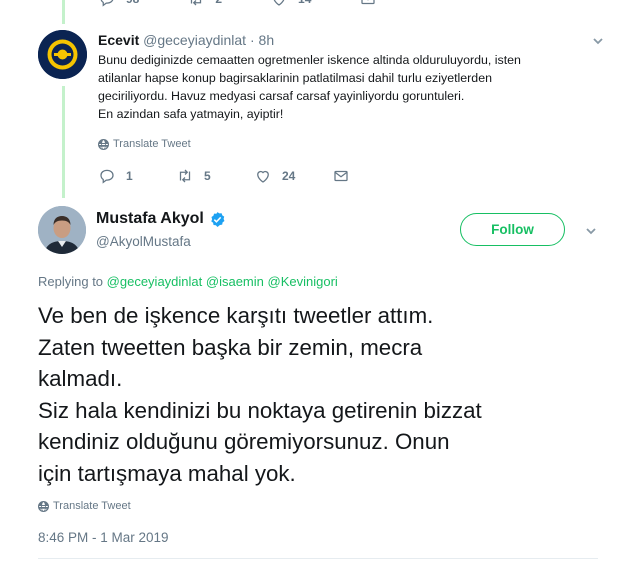  Describe the element at coordinates (63, 12) in the screenshot. I see `thread-connector-top` at that location.